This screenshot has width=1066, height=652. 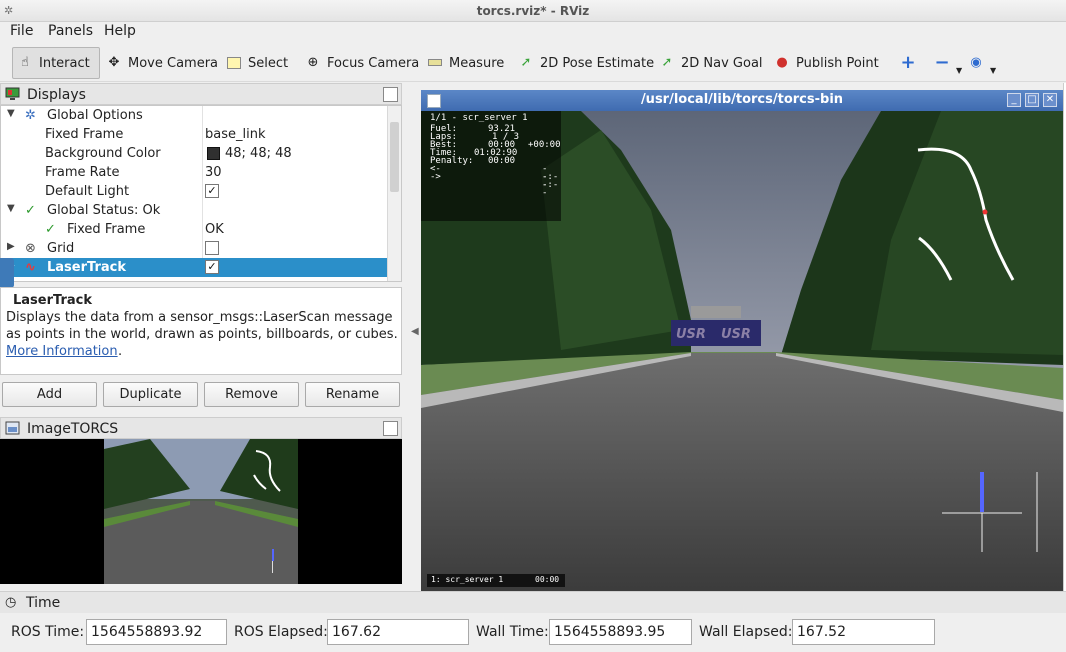 What do you see at coordinates (64, 63) in the screenshot?
I see `interact-label: Interact` at bounding box center [64, 63].